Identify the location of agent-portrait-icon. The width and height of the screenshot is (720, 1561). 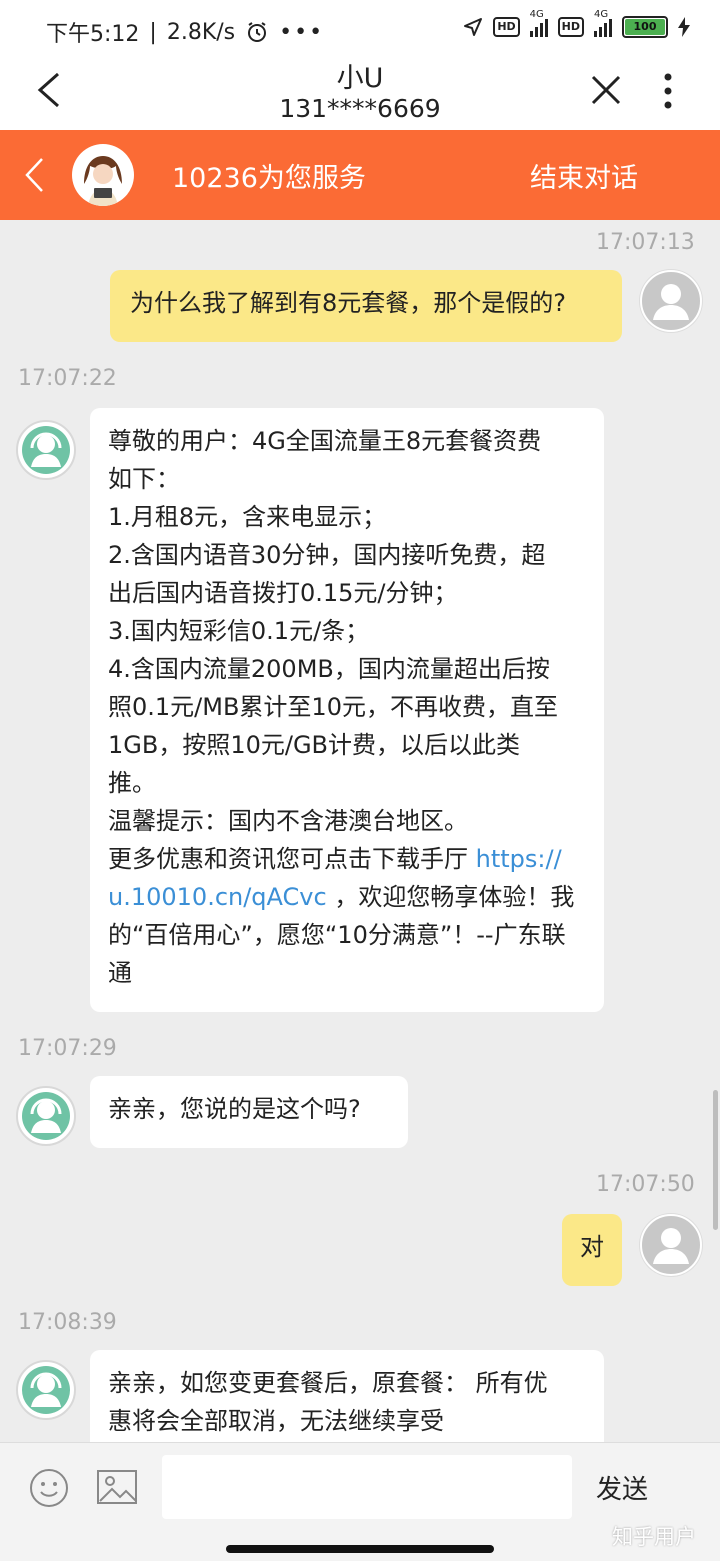
(103, 175).